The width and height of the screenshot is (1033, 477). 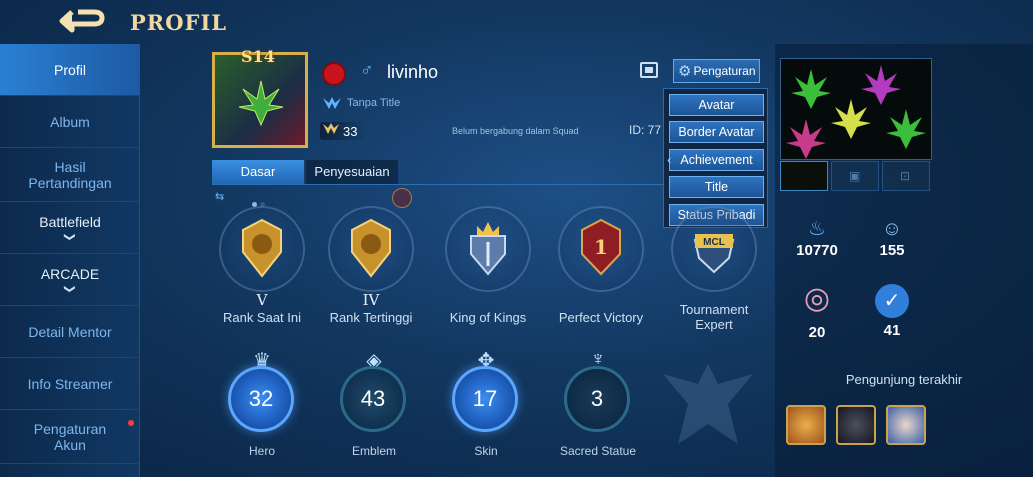 What do you see at coordinates (685, 71) in the screenshot?
I see `gear-icon: ⚙` at bounding box center [685, 71].